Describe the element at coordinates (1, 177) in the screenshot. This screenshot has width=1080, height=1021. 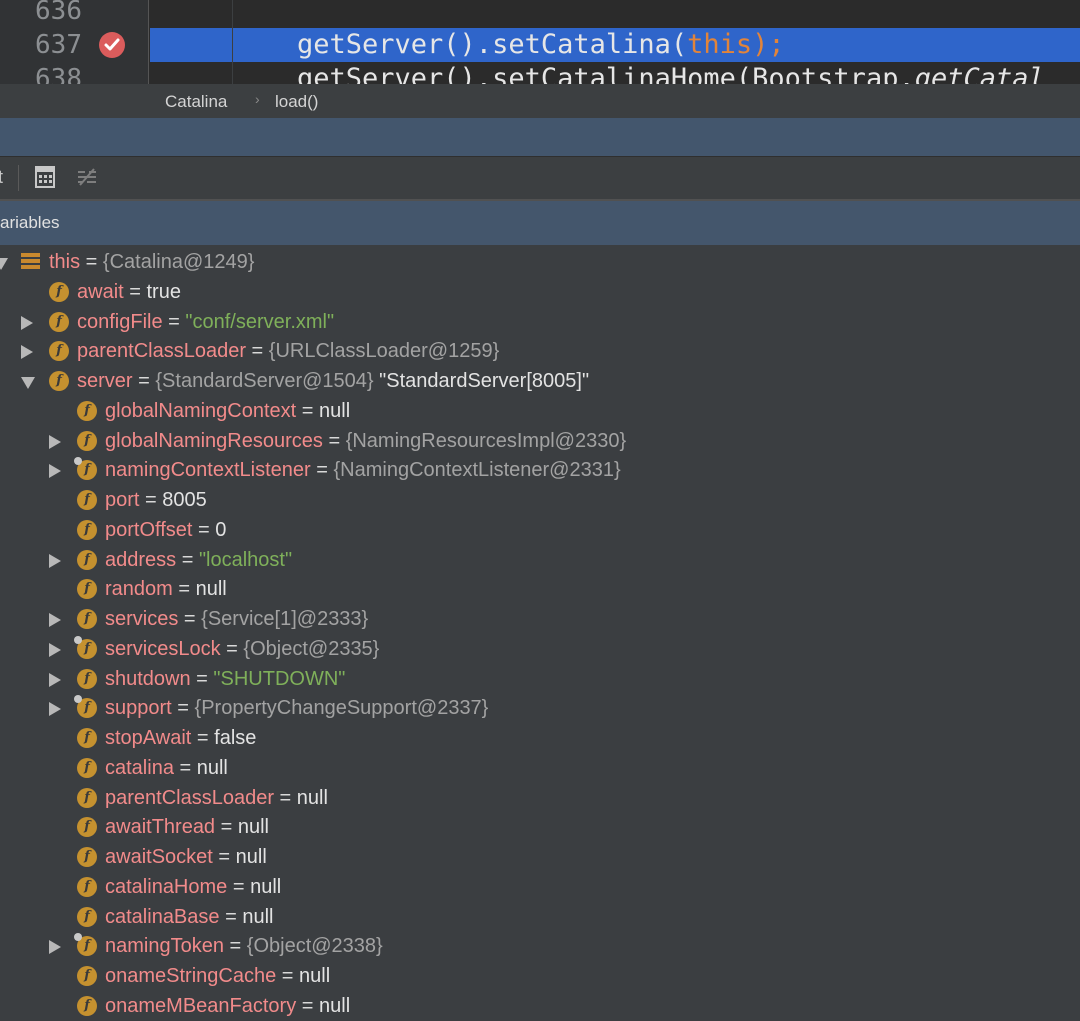
I see `toolbar-partial-icon: t` at that location.